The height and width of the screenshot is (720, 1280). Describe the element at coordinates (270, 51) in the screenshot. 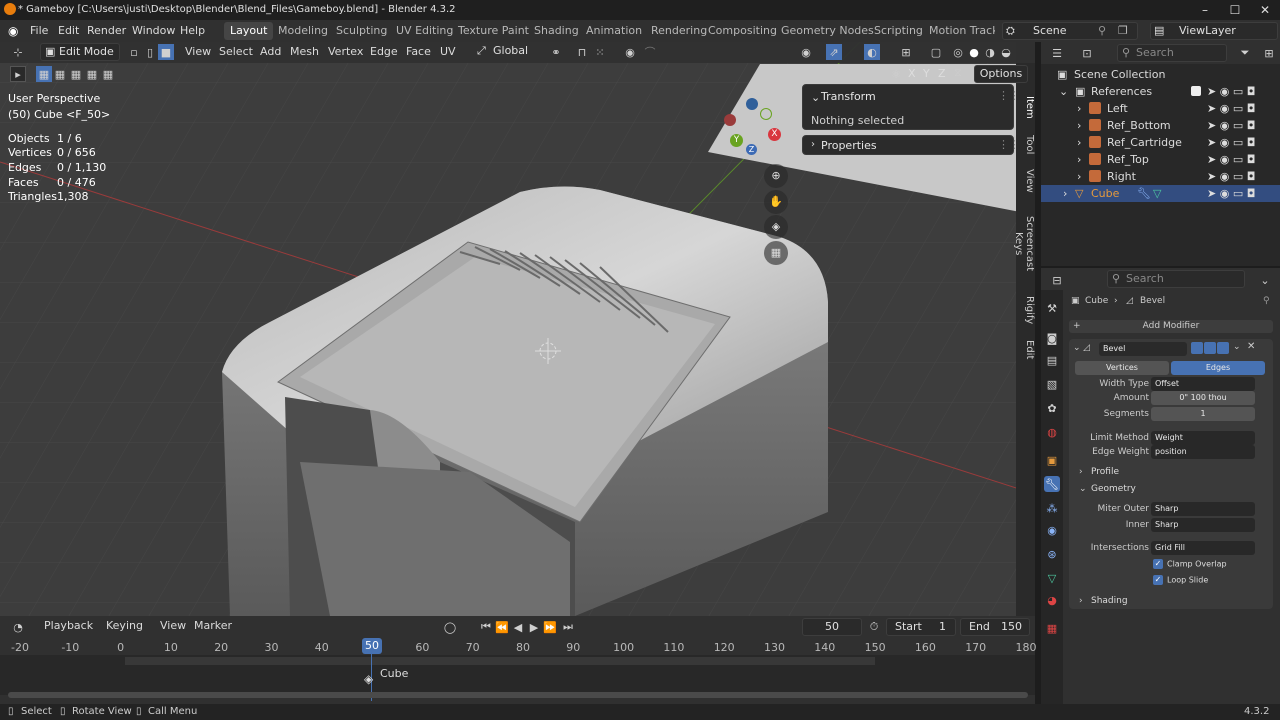

I see `menu-add: Add` at that location.